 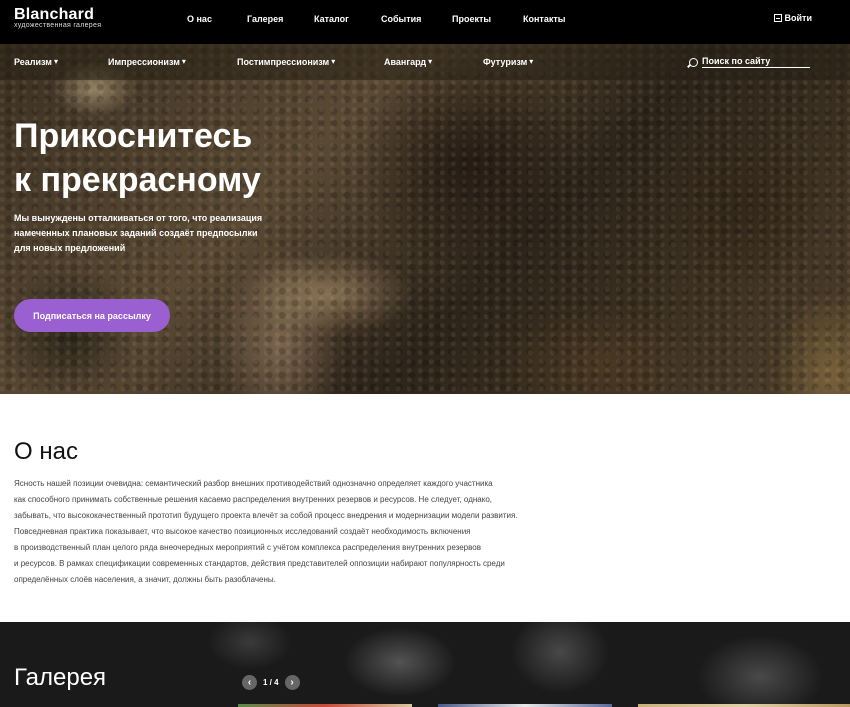 I want to click on chevron-left-icon: ‹, so click(x=249, y=682).